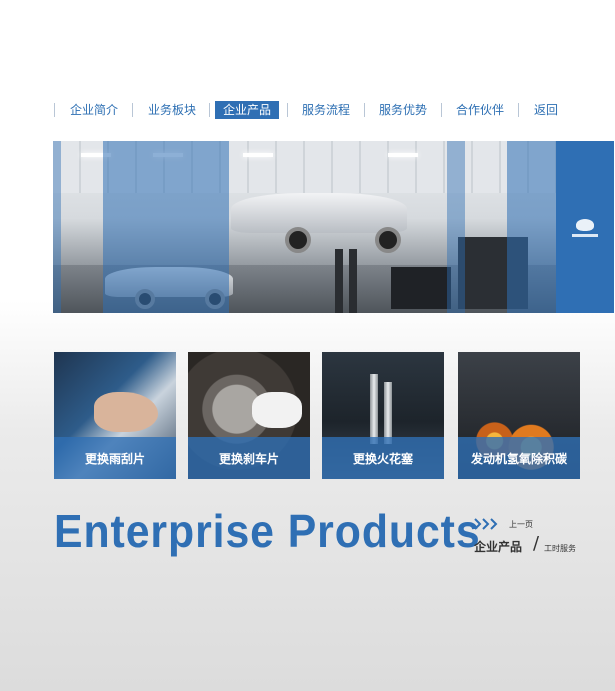  I want to click on brand-caption-mark, so click(585, 235).